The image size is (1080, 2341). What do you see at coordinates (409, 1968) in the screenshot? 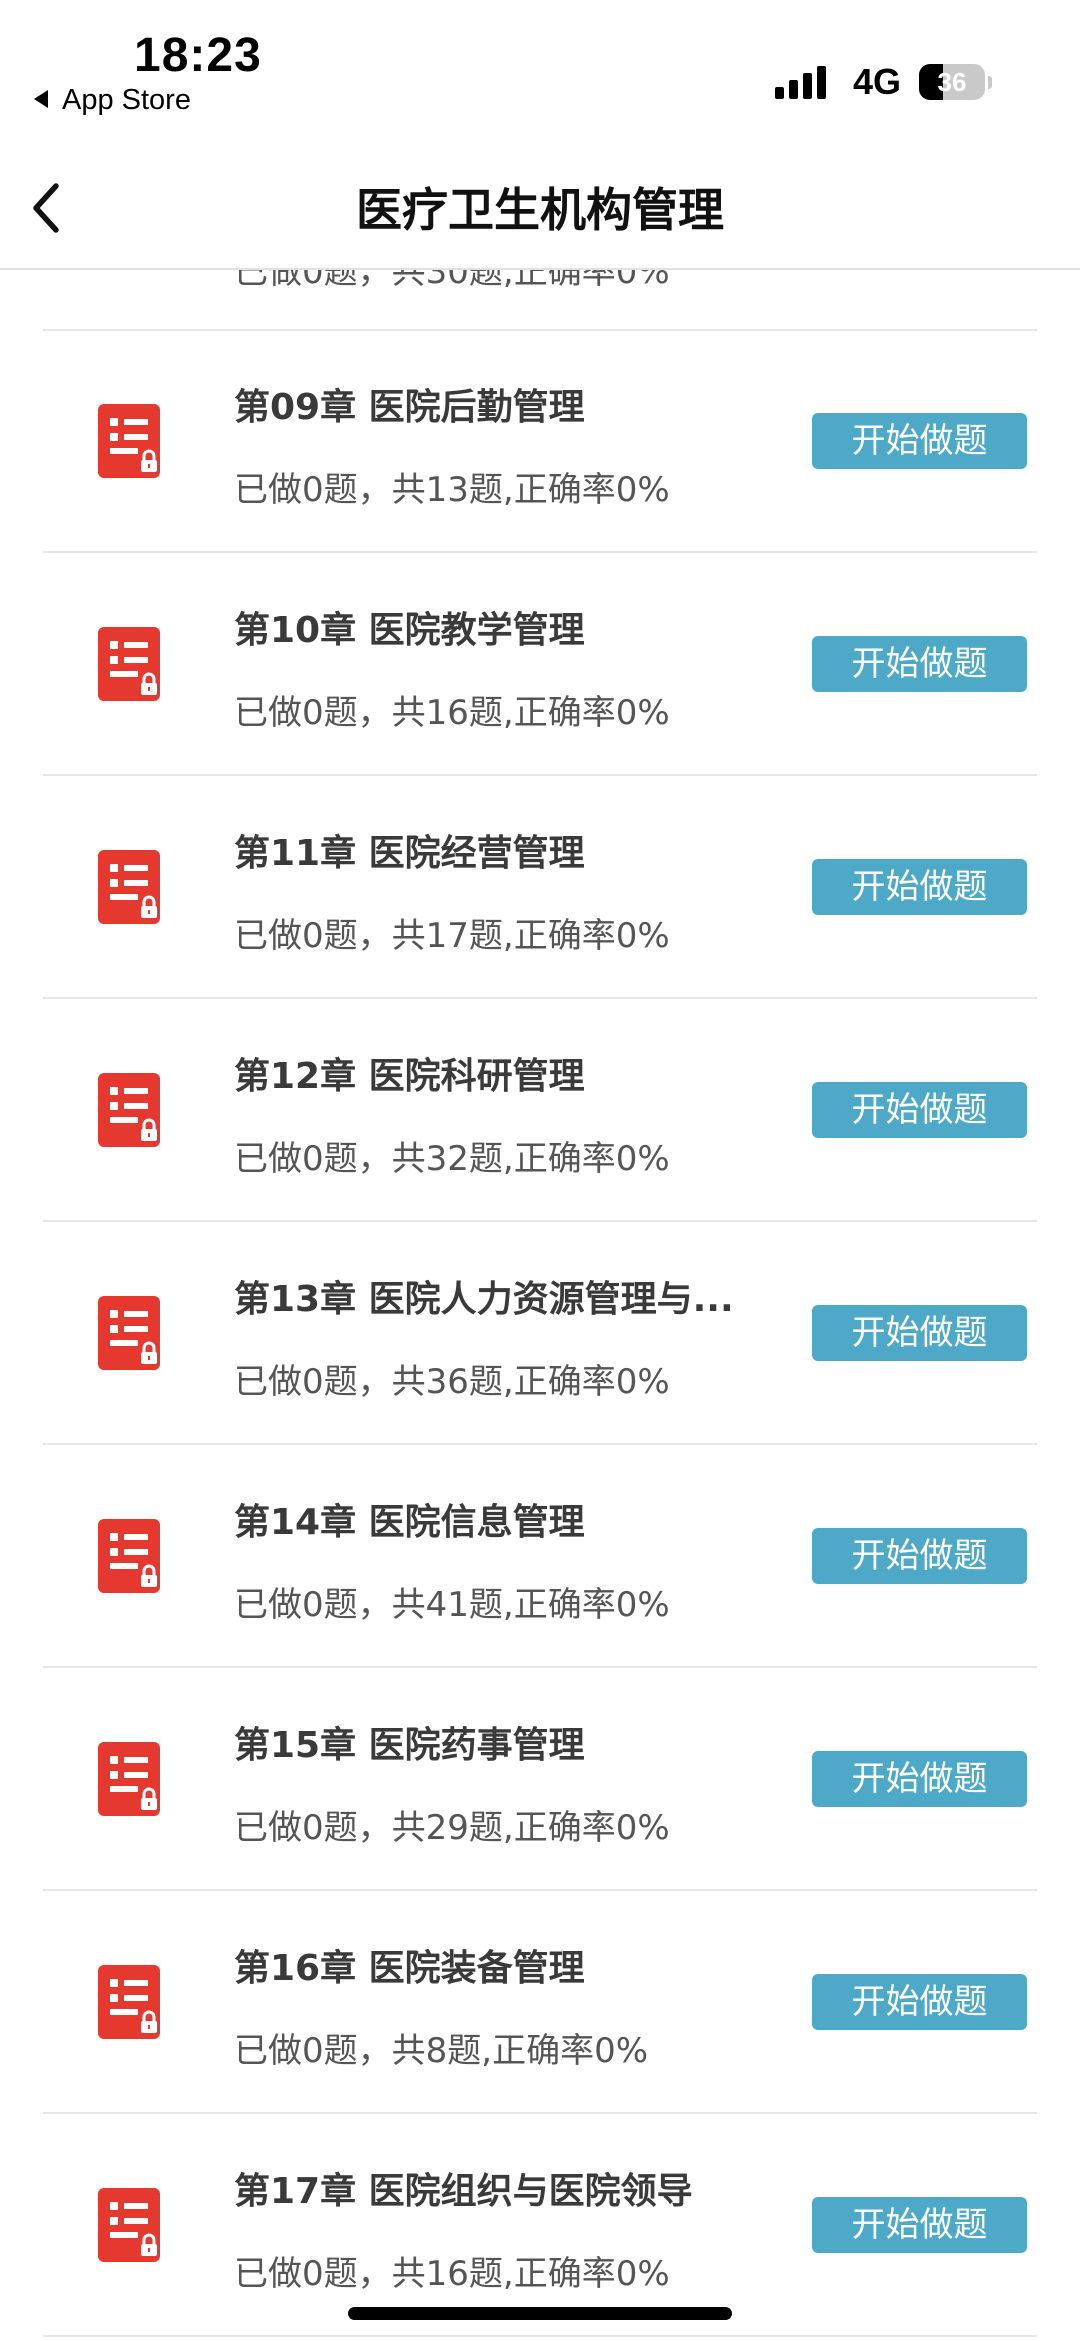
I see `chapter-title: 第16章 医院装备管理` at bounding box center [409, 1968].